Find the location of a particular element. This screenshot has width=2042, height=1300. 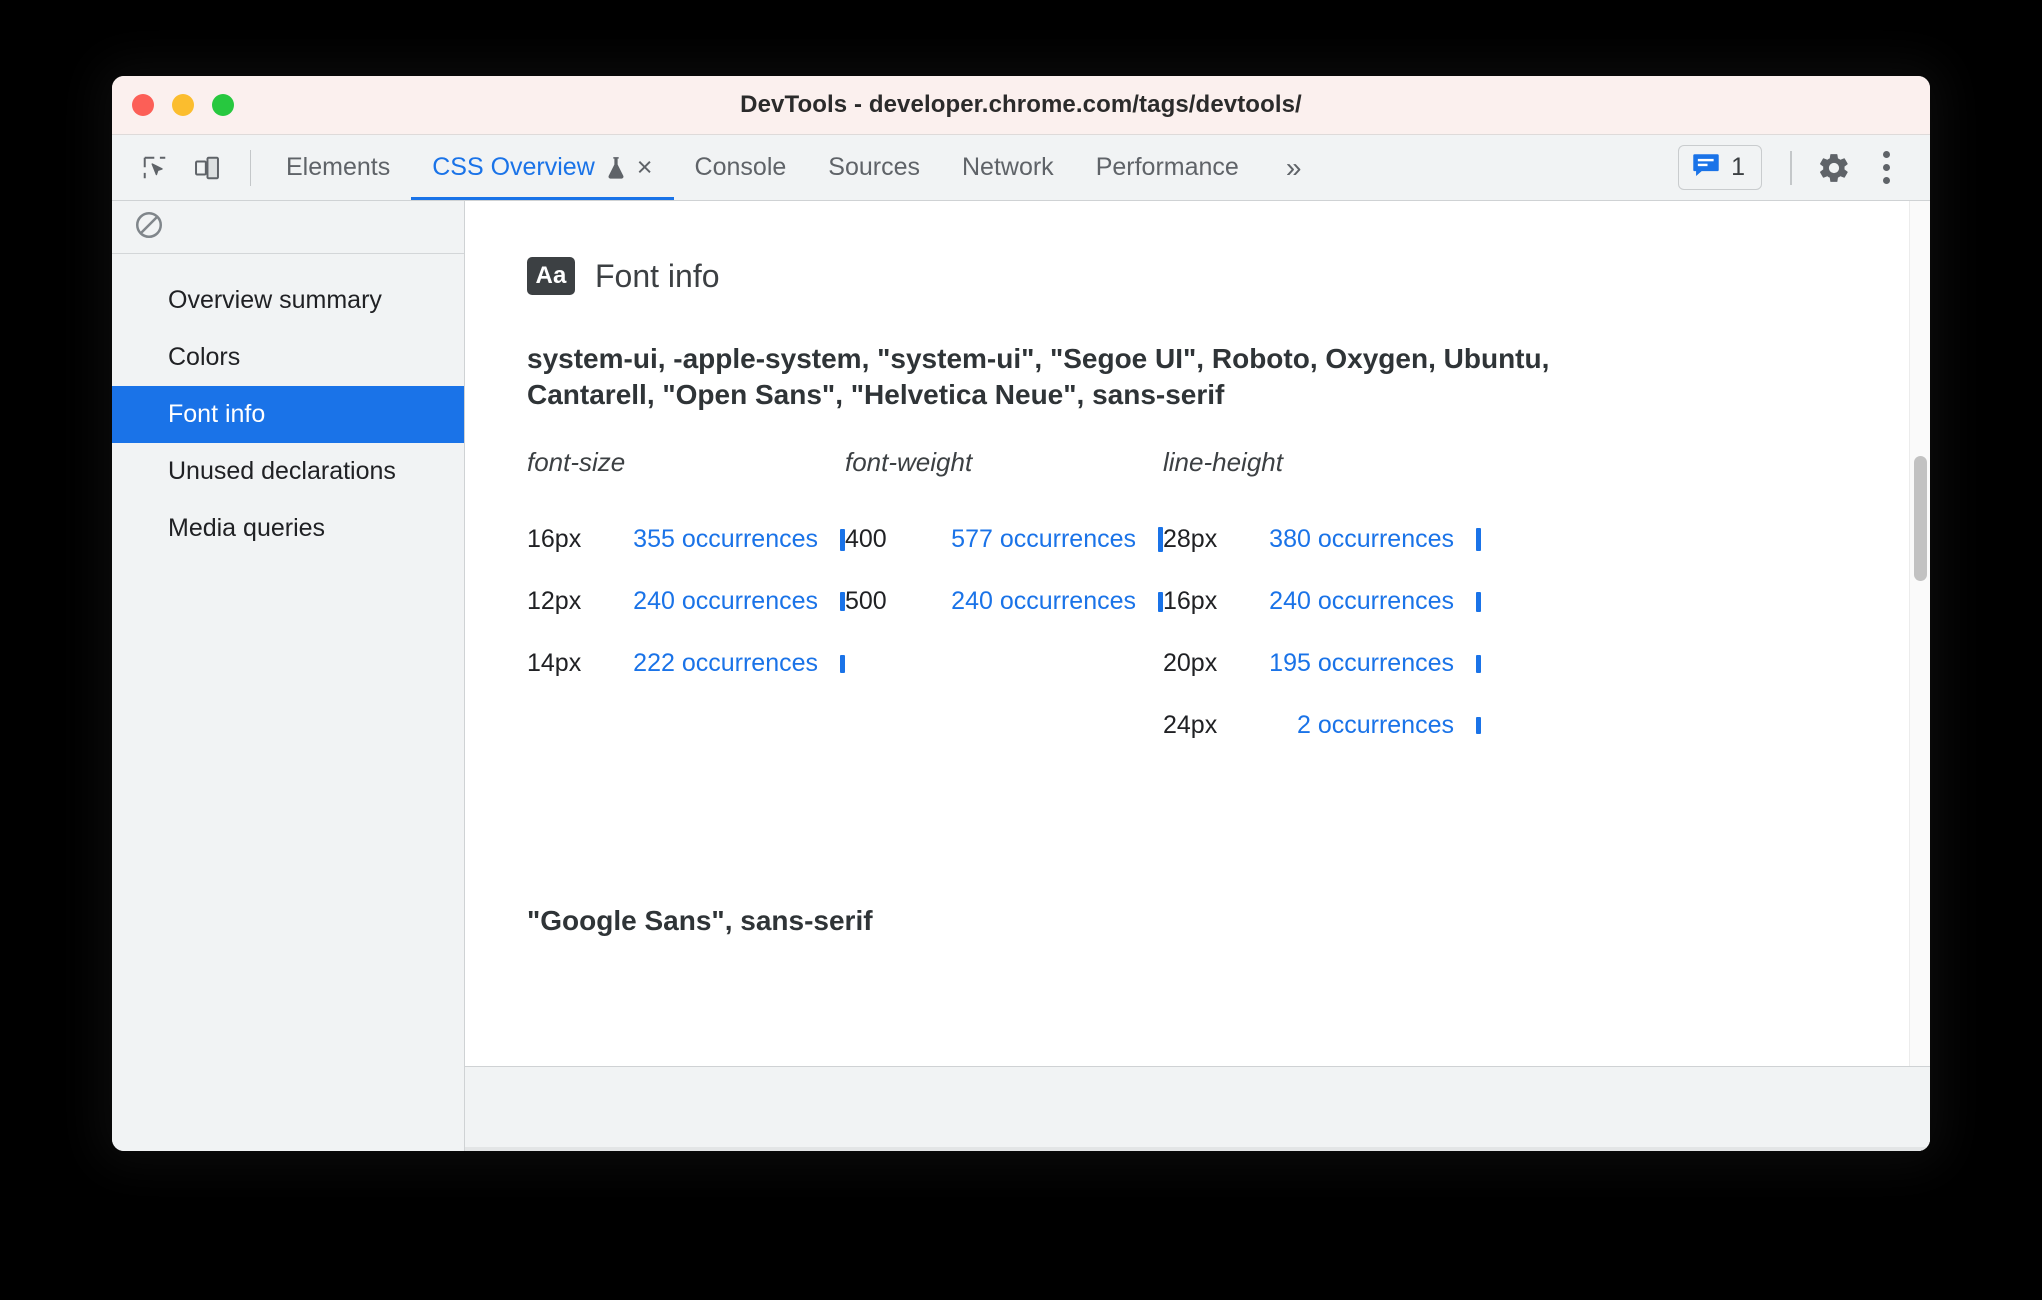

sidebar-item-unused-declarations: Unused declarations is located at coordinates (288, 471).